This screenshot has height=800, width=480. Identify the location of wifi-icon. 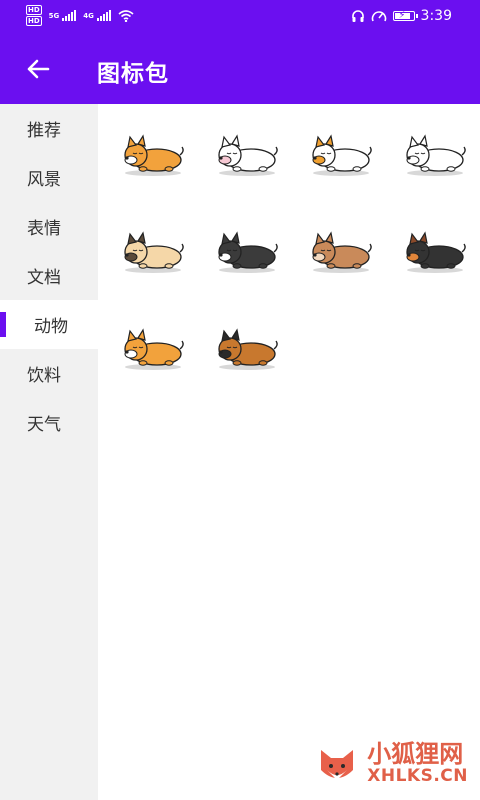
(126, 15).